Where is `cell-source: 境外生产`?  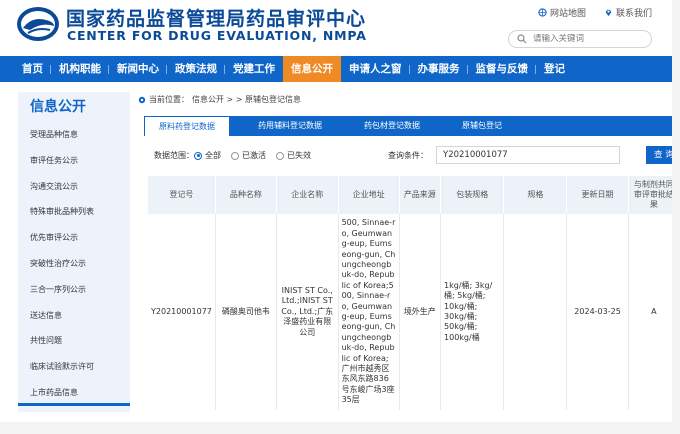
cell-source: 境外生产 is located at coordinates (420, 312).